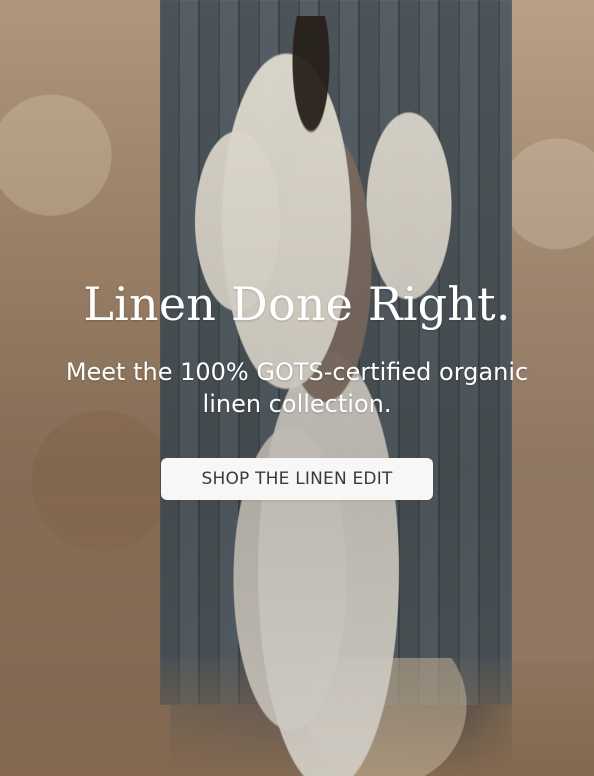 This screenshot has width=594, height=776. Describe the element at coordinates (297, 304) in the screenshot. I see `hero-headline: Linen Done Right.` at that location.